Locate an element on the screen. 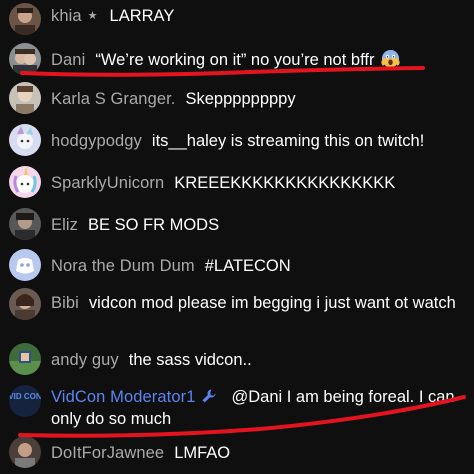 The height and width of the screenshot is (474, 474). author-name: hodgypodgy is located at coordinates (96, 141).